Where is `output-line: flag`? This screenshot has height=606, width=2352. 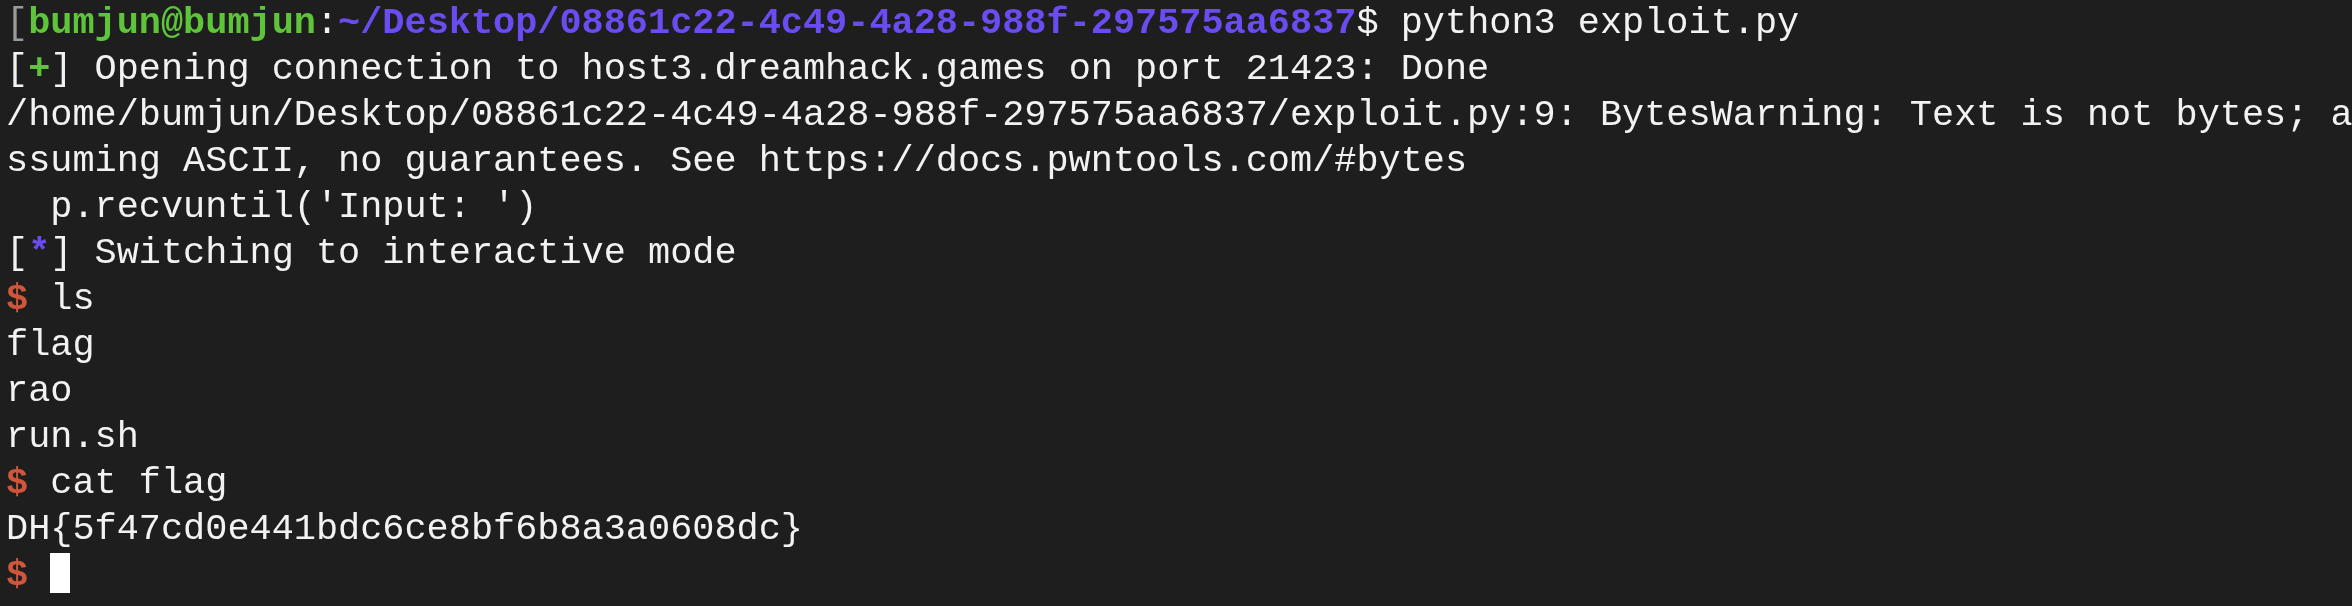 output-line: flag is located at coordinates (50, 345).